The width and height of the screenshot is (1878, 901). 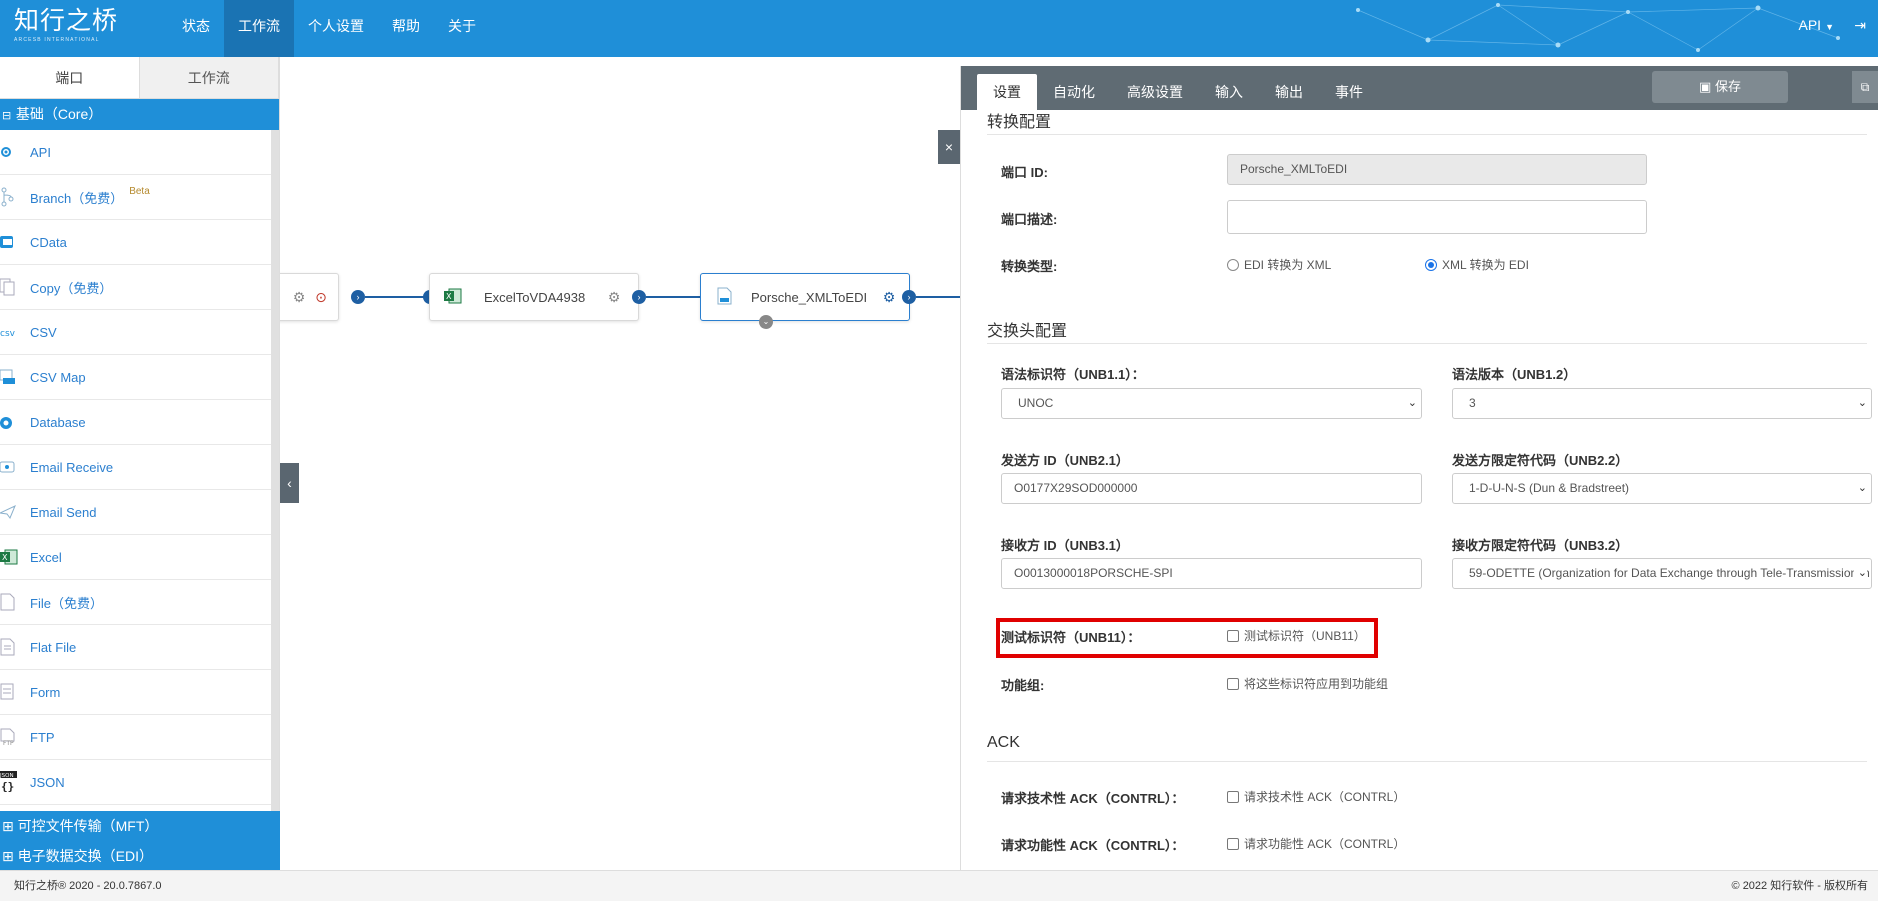 I want to click on connector-api: API, so click(x=135, y=152).